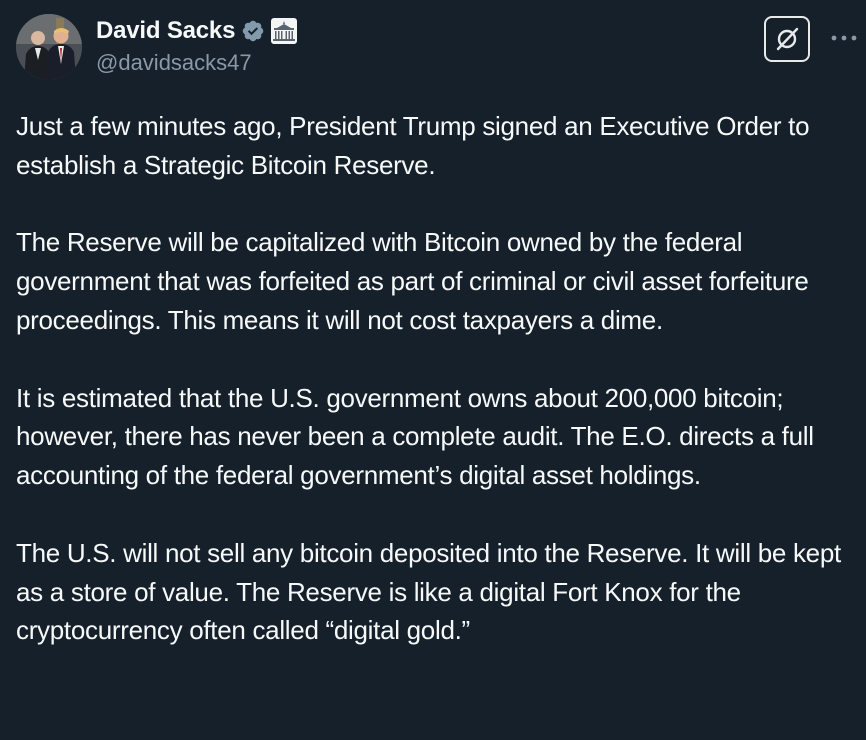 This screenshot has height=740, width=866. I want to click on author-display-name: David Sacks, so click(165, 31).